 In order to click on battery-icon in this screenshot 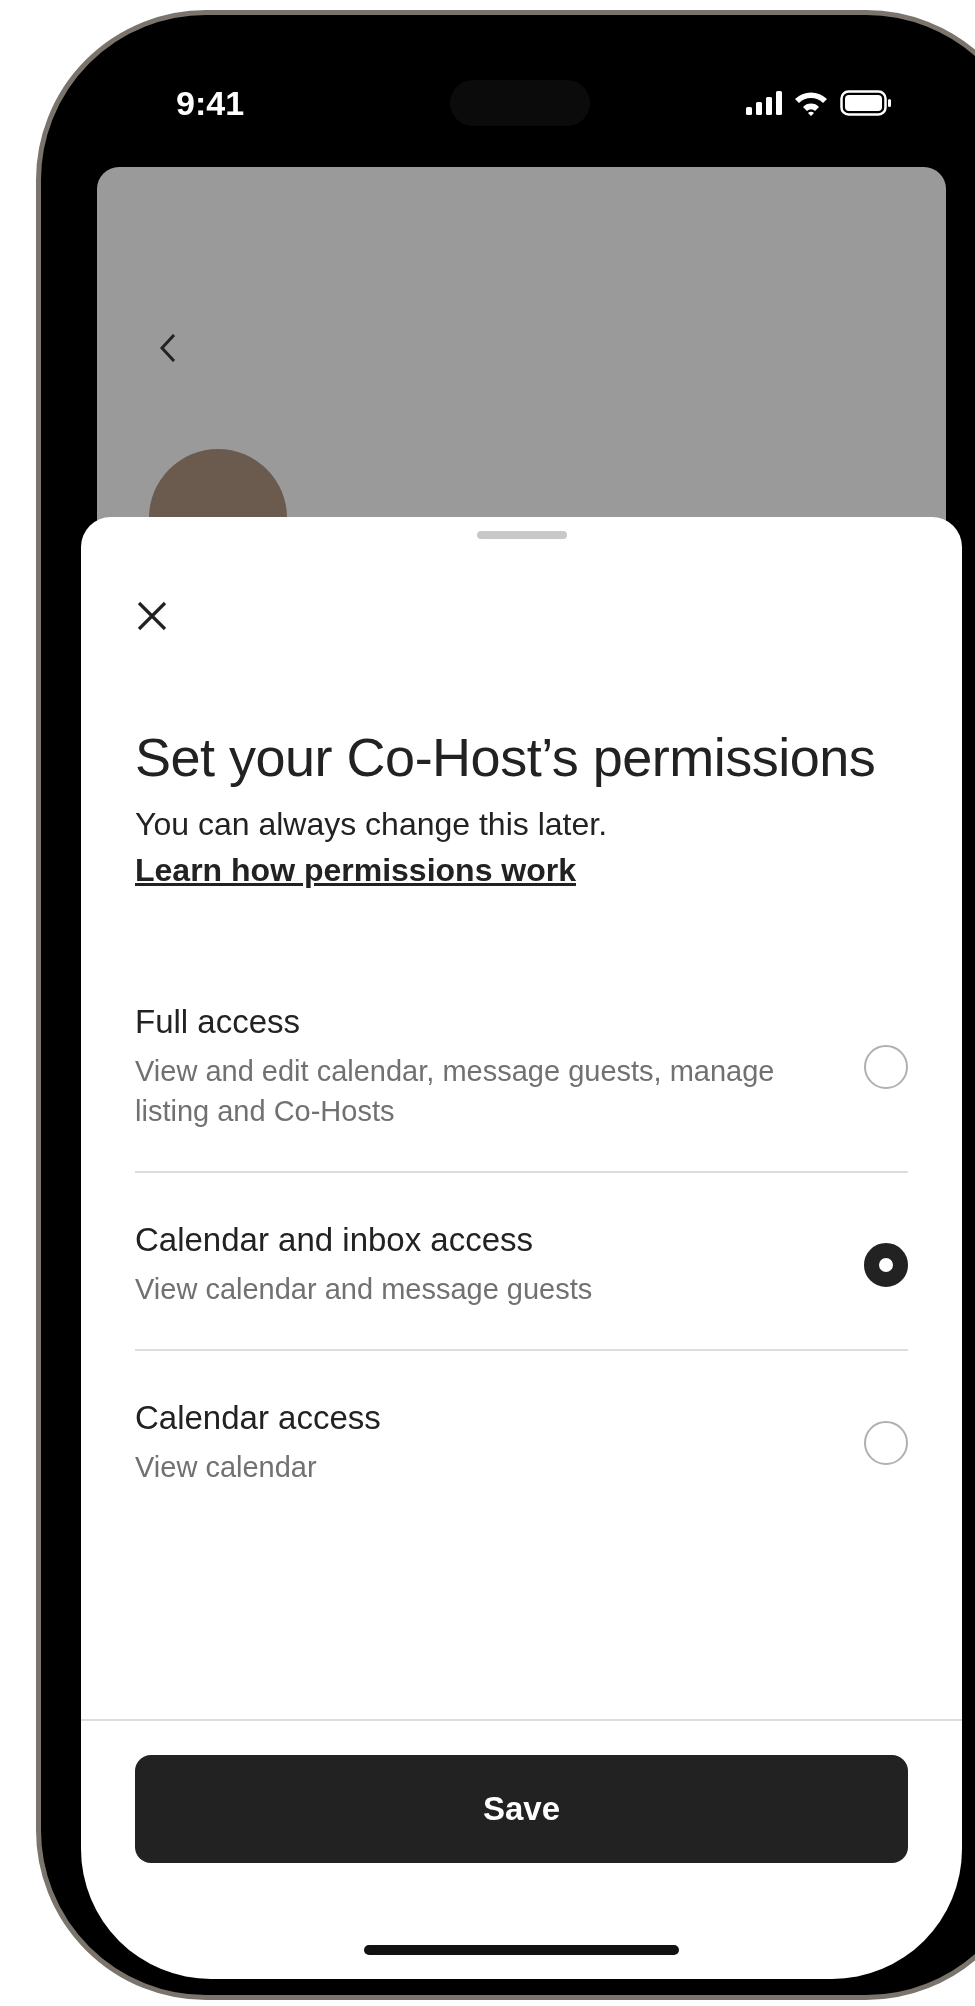, I will do `click(866, 103)`.